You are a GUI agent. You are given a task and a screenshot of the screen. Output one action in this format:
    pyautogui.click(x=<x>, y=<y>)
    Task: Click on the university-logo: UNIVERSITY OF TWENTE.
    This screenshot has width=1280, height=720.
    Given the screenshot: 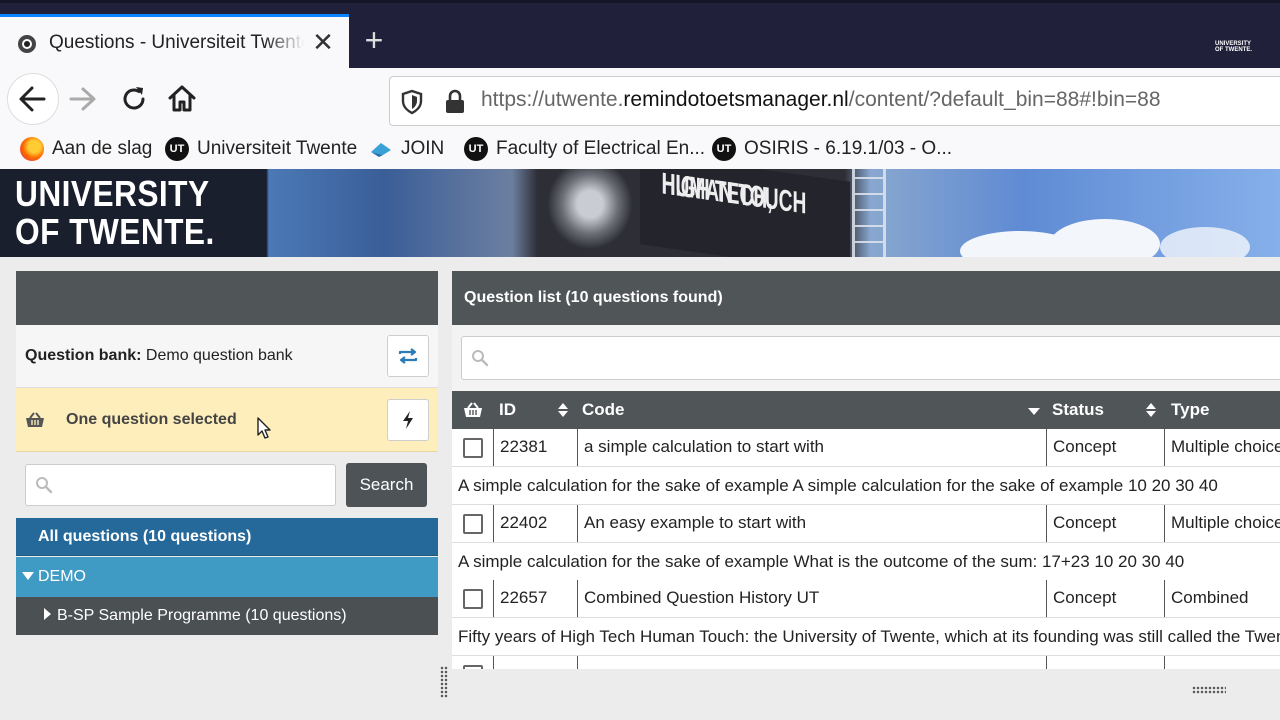 What is the action you would take?
    pyautogui.click(x=115, y=213)
    